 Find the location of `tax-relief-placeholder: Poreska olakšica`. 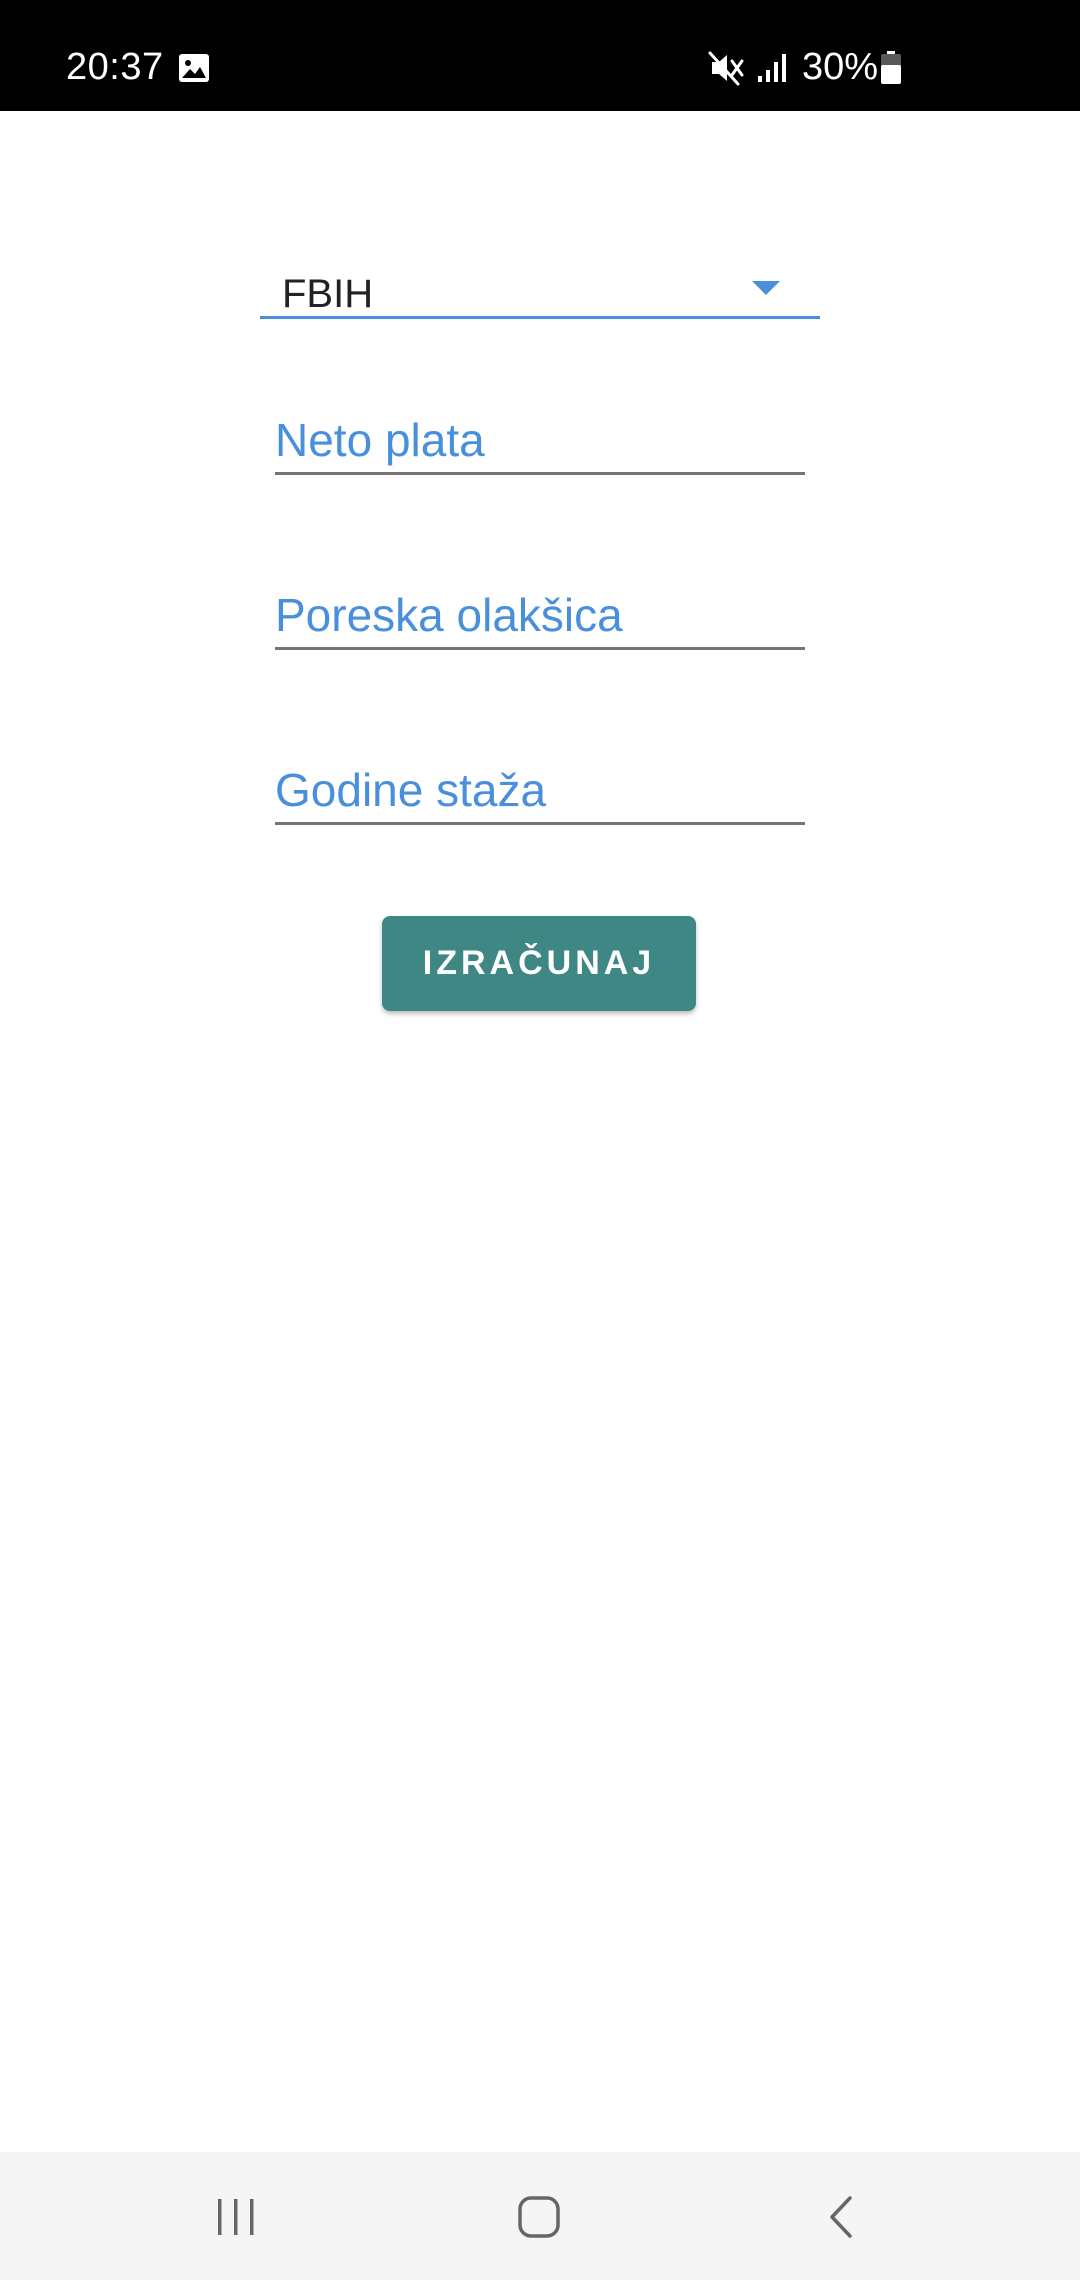

tax-relief-placeholder: Poreska olakšica is located at coordinates (449, 615).